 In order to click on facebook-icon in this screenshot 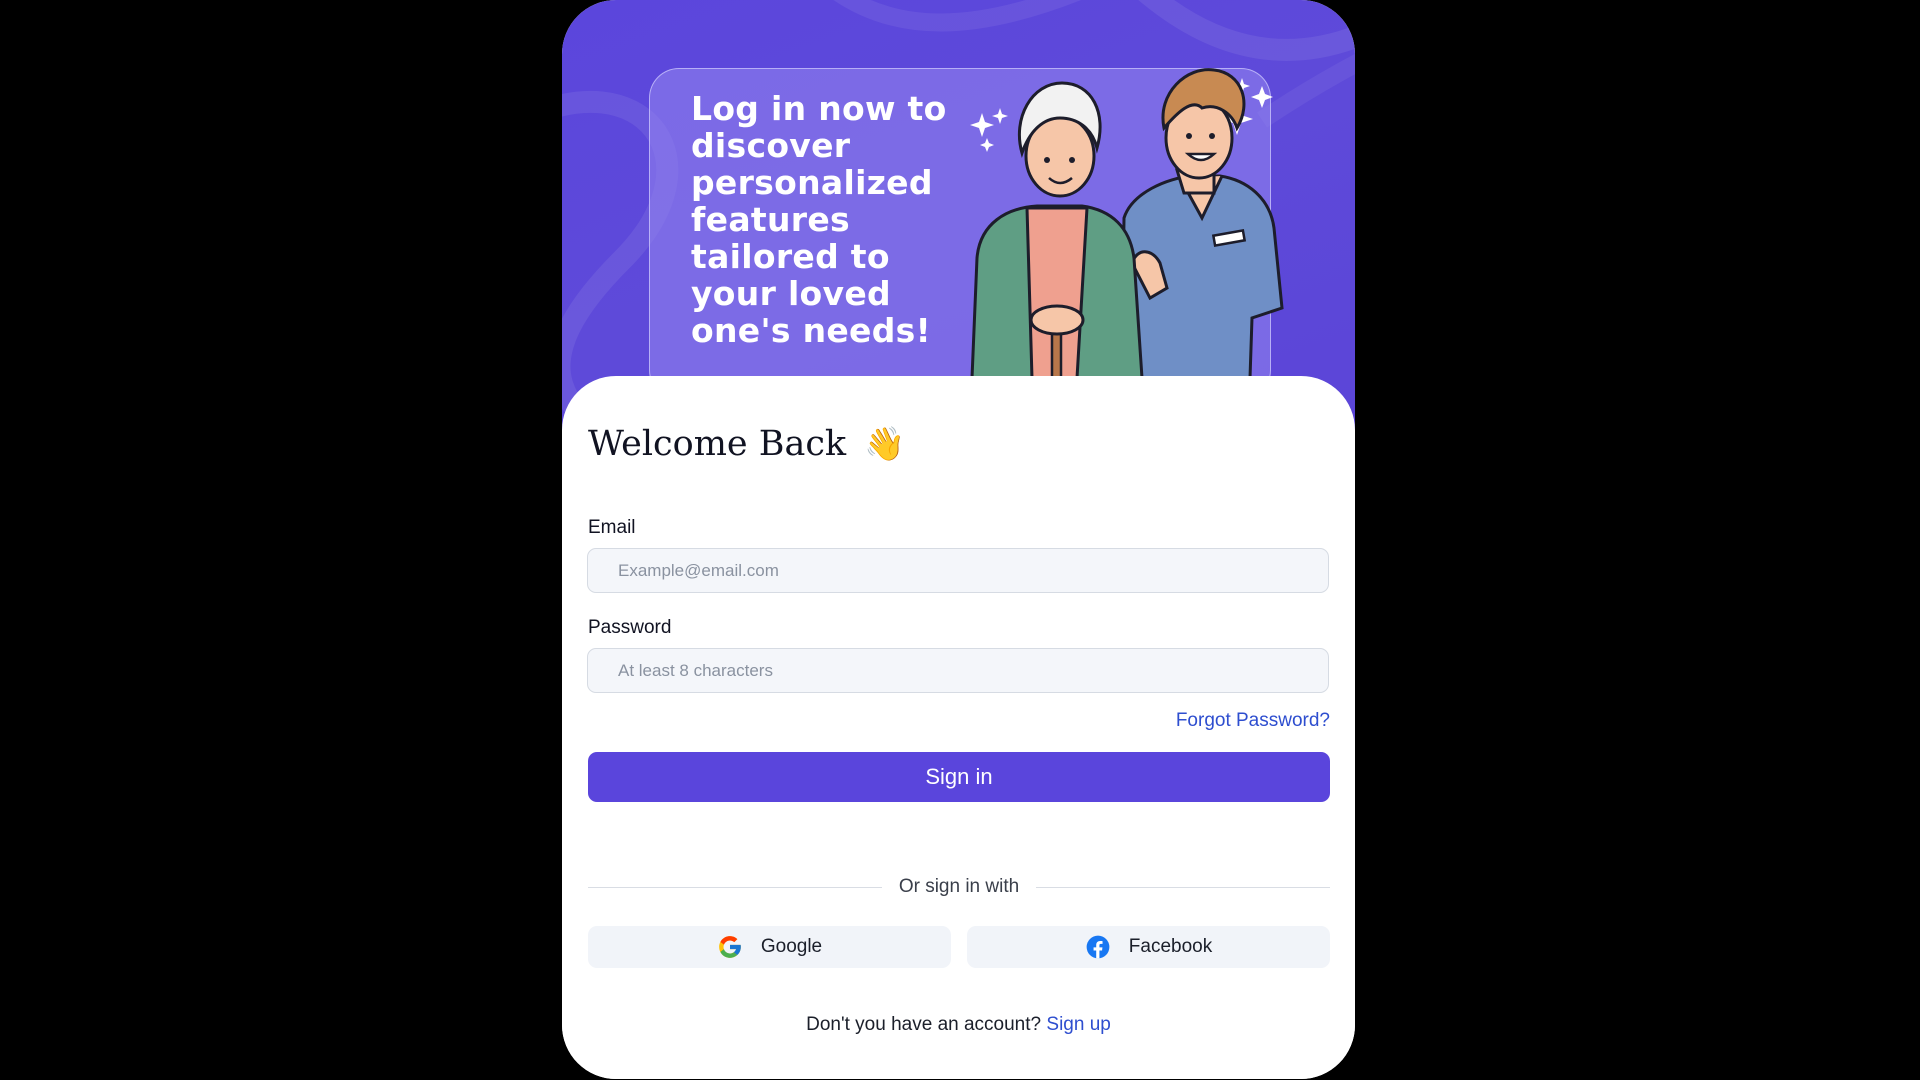, I will do `click(1098, 947)`.